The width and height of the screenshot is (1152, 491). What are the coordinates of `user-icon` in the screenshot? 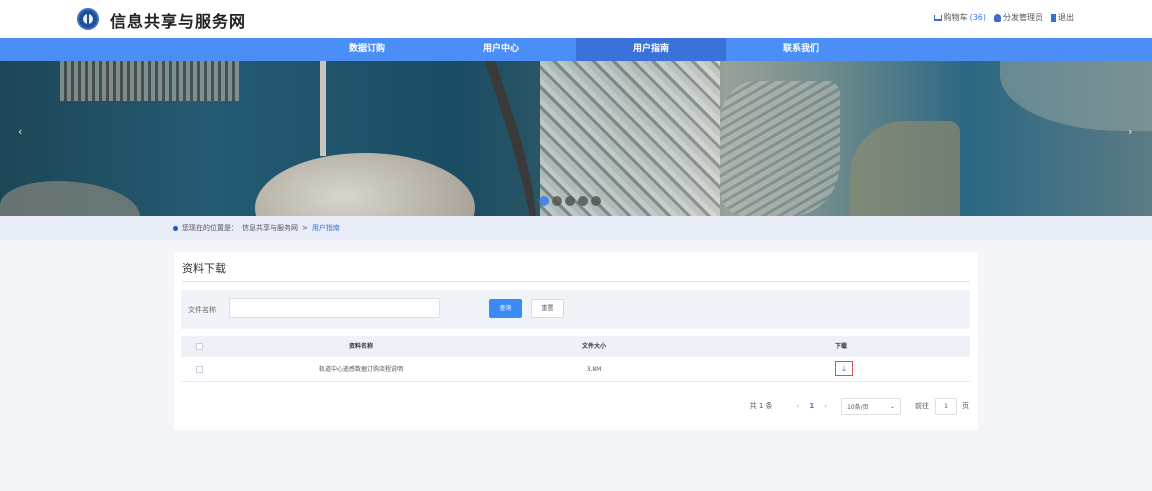 It's located at (997, 17).